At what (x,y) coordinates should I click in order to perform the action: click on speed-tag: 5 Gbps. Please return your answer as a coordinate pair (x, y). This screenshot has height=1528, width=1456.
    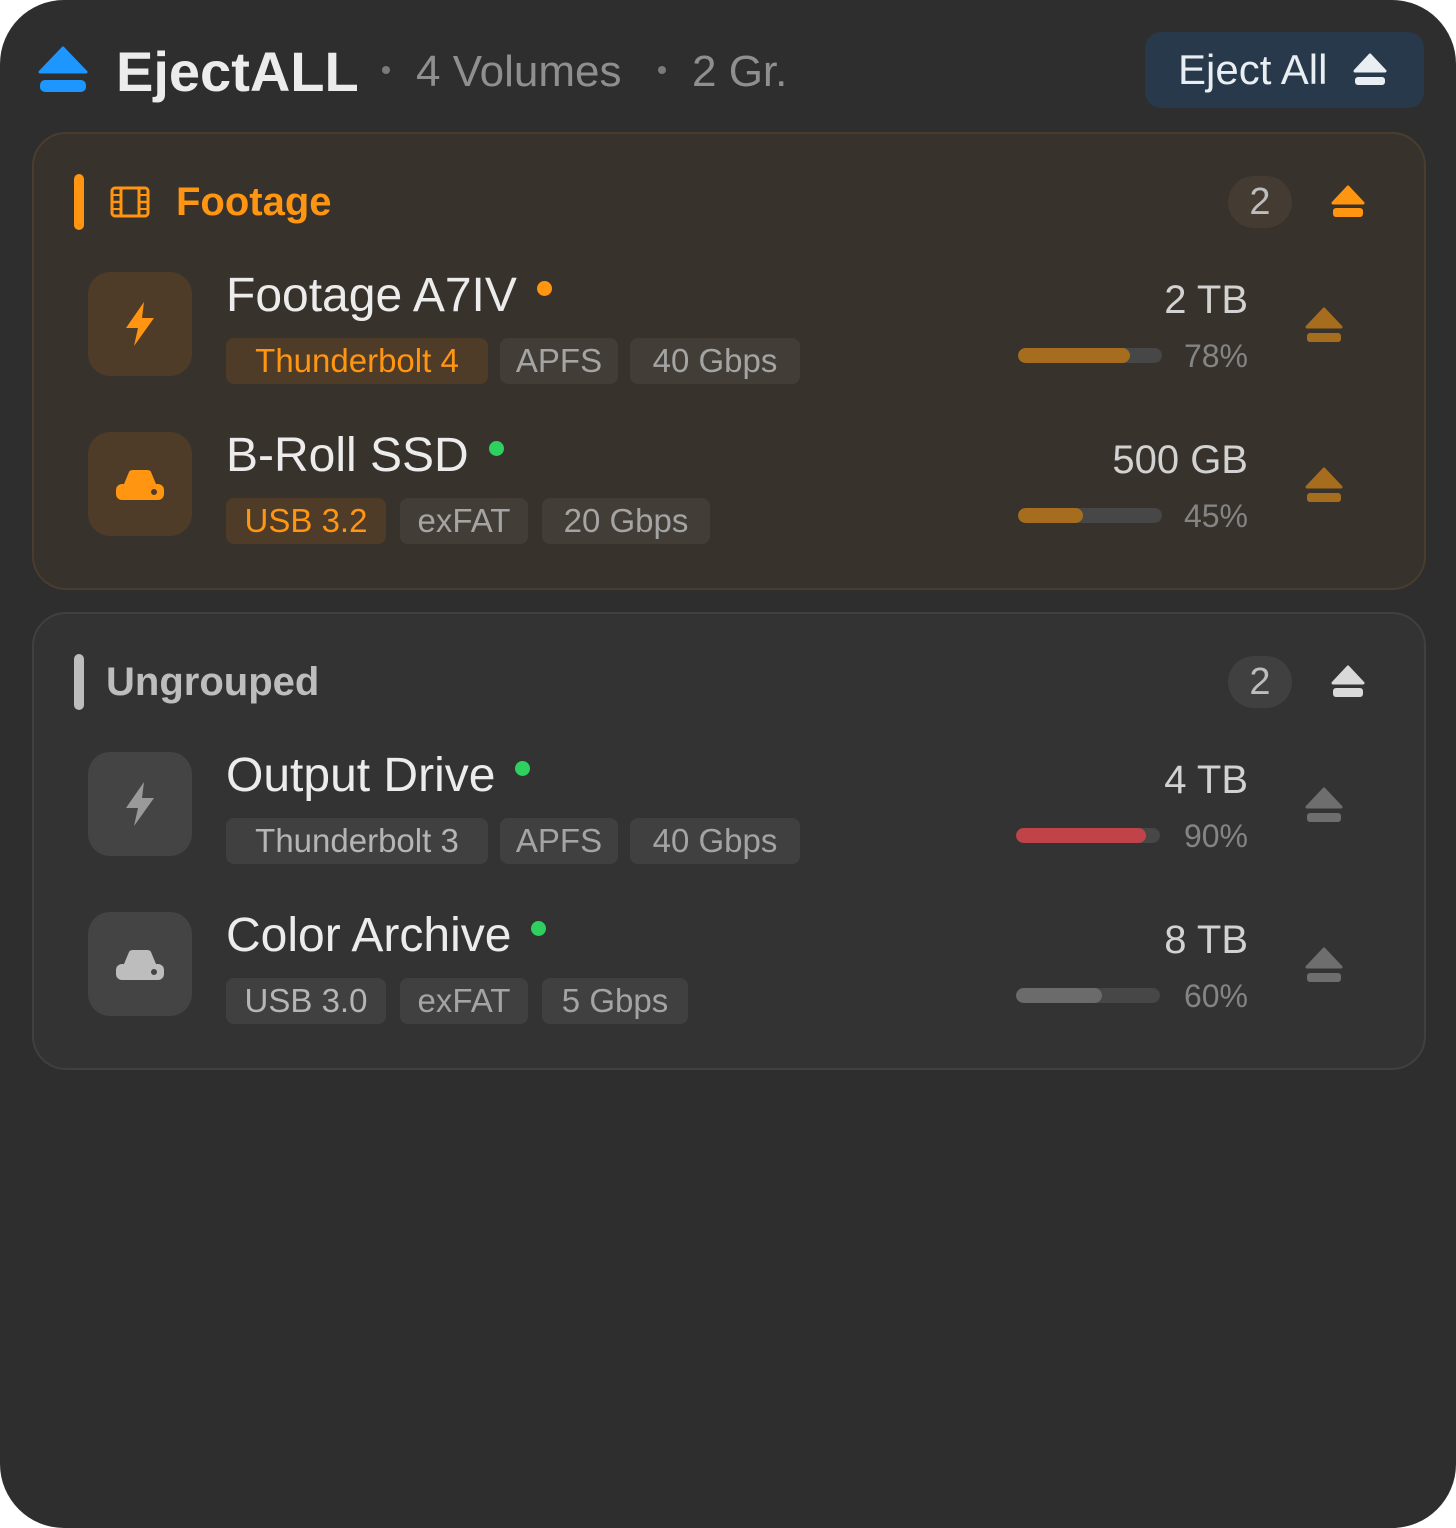
    Looking at the image, I should click on (615, 1001).